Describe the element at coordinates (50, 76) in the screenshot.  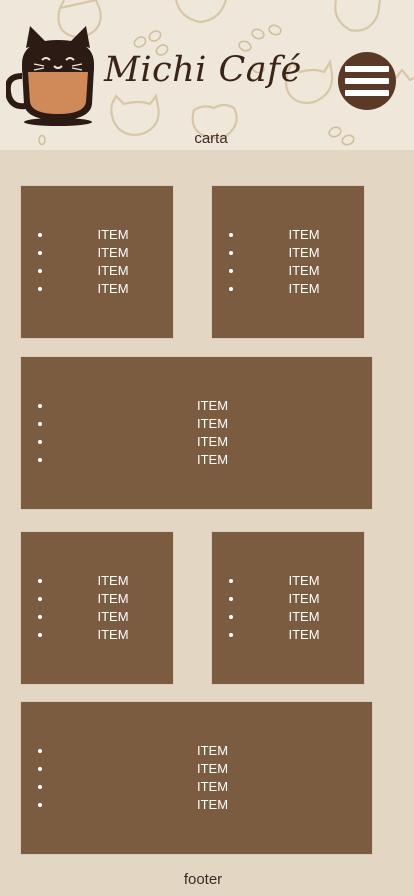
I see `cat-coffee-cup-logo` at that location.